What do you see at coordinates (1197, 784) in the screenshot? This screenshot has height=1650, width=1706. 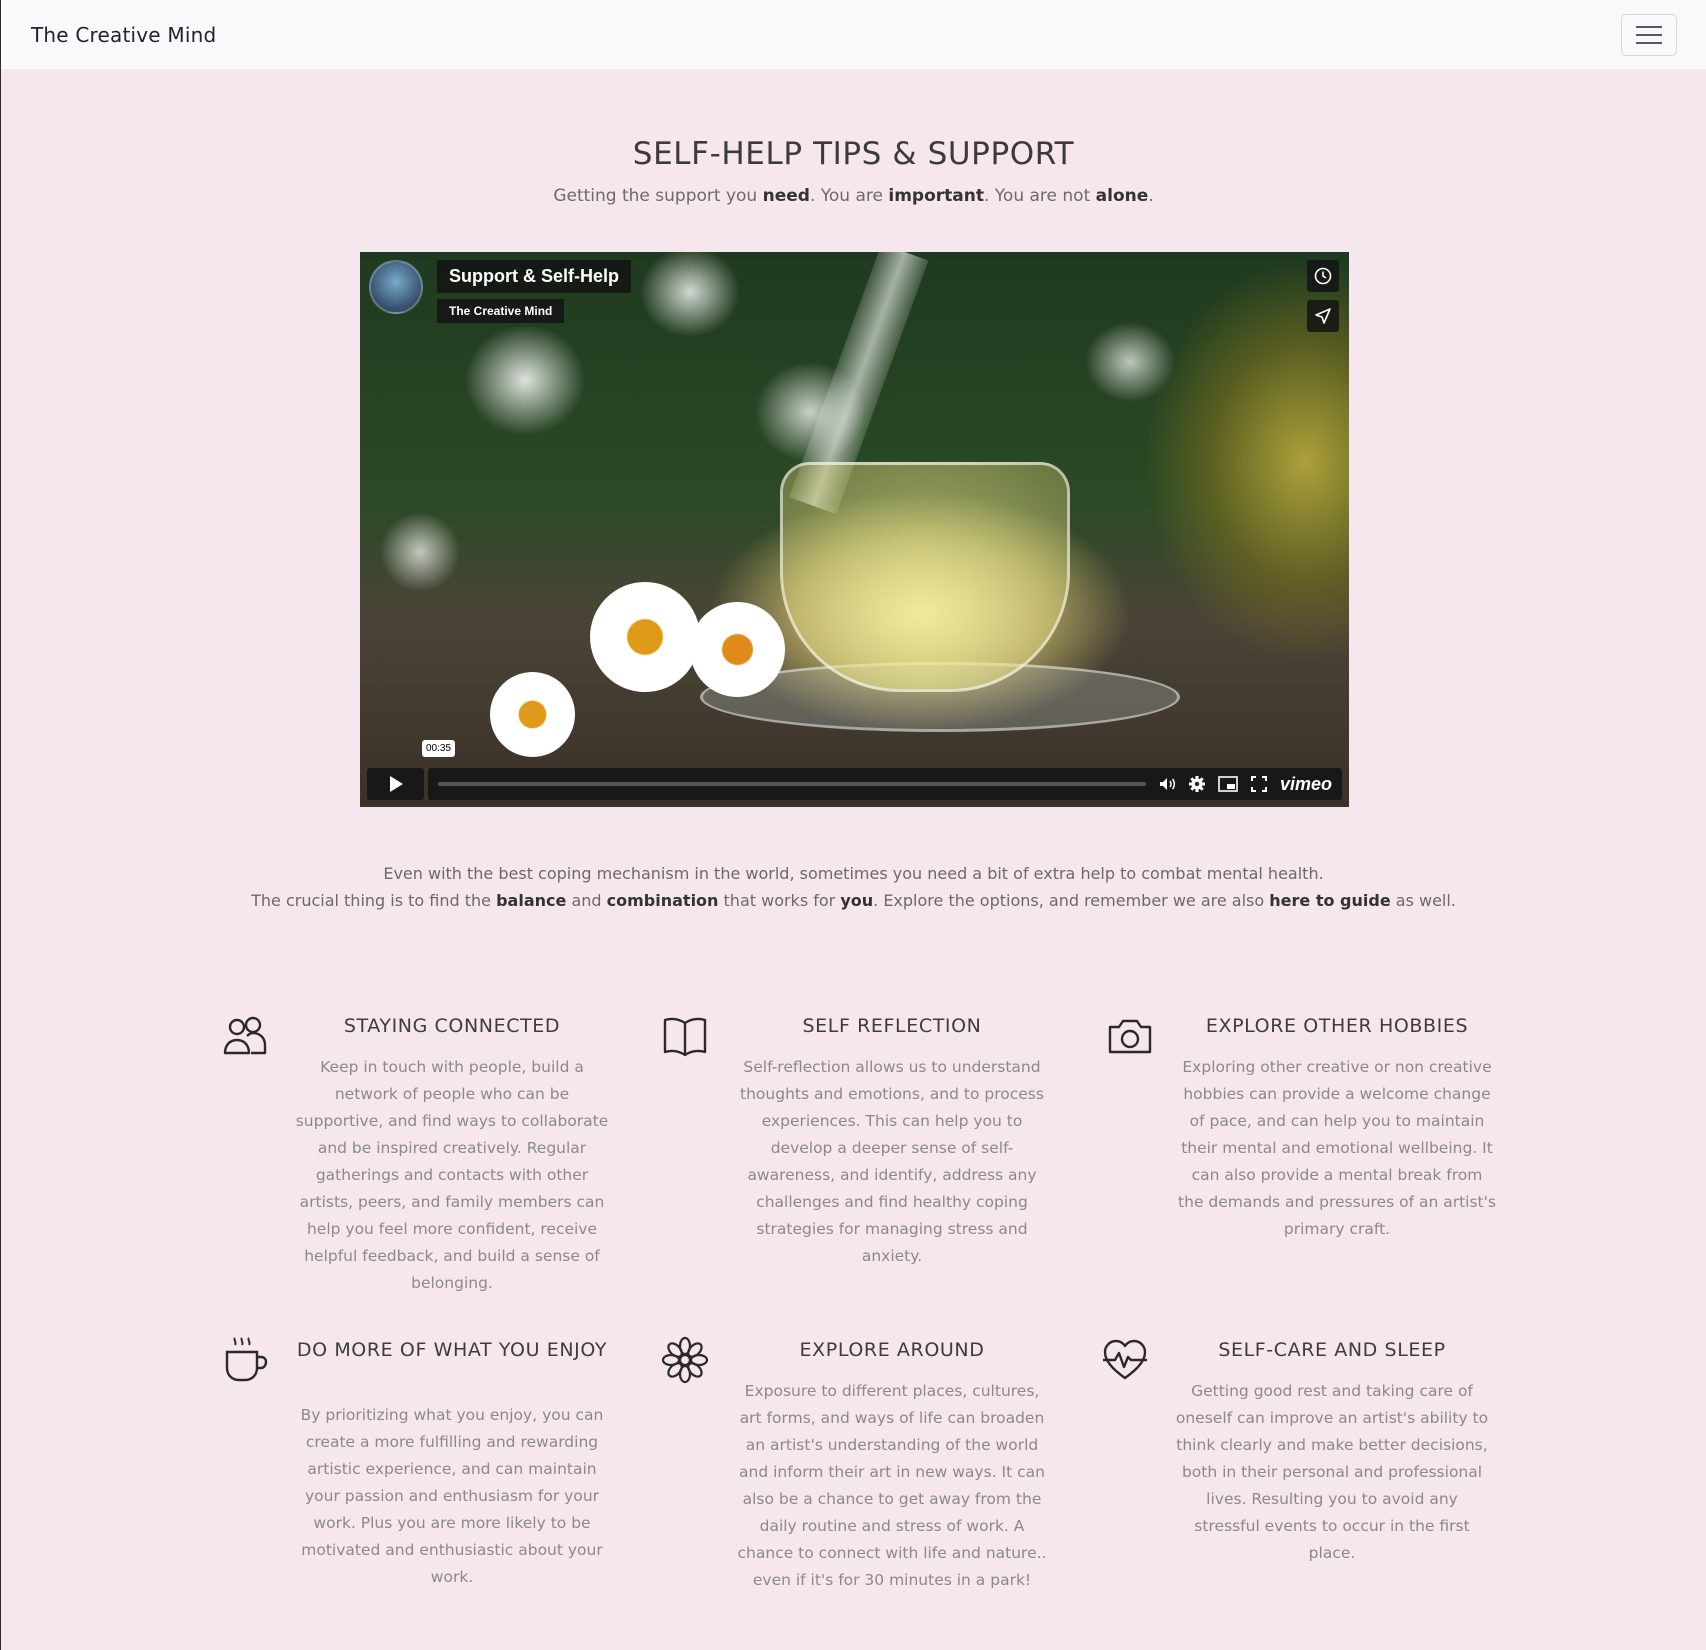 I see `settings-icon` at bounding box center [1197, 784].